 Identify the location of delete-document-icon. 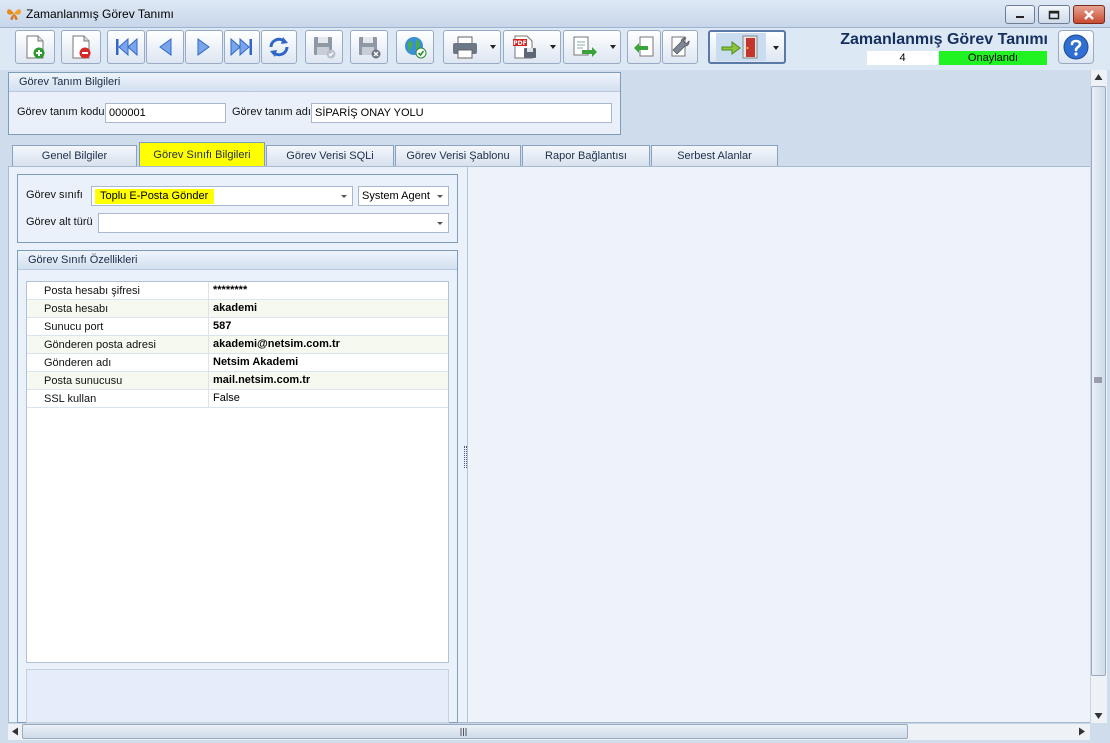
(81, 47).